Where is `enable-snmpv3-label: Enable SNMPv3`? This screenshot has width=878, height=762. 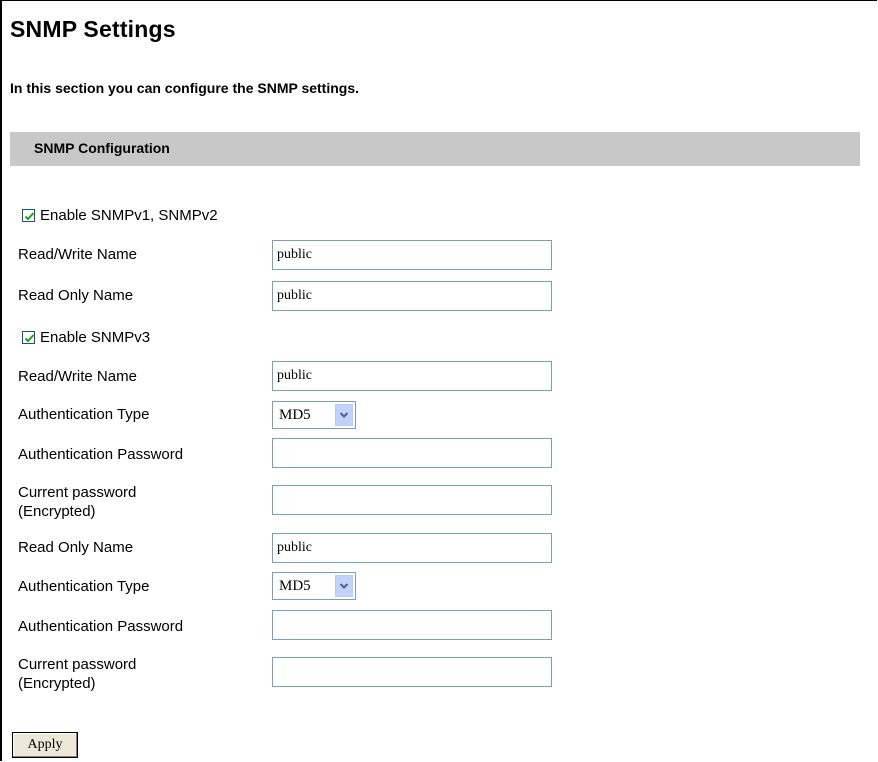
enable-snmpv3-label: Enable SNMPv3 is located at coordinates (95, 337).